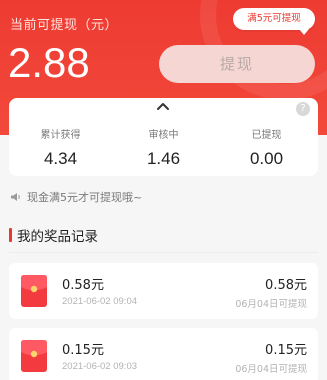 Image resolution: width=327 pixels, height=380 pixels. Describe the element at coordinates (60, 135) in the screenshot. I see `stat-earned-label: 累计获得` at that location.